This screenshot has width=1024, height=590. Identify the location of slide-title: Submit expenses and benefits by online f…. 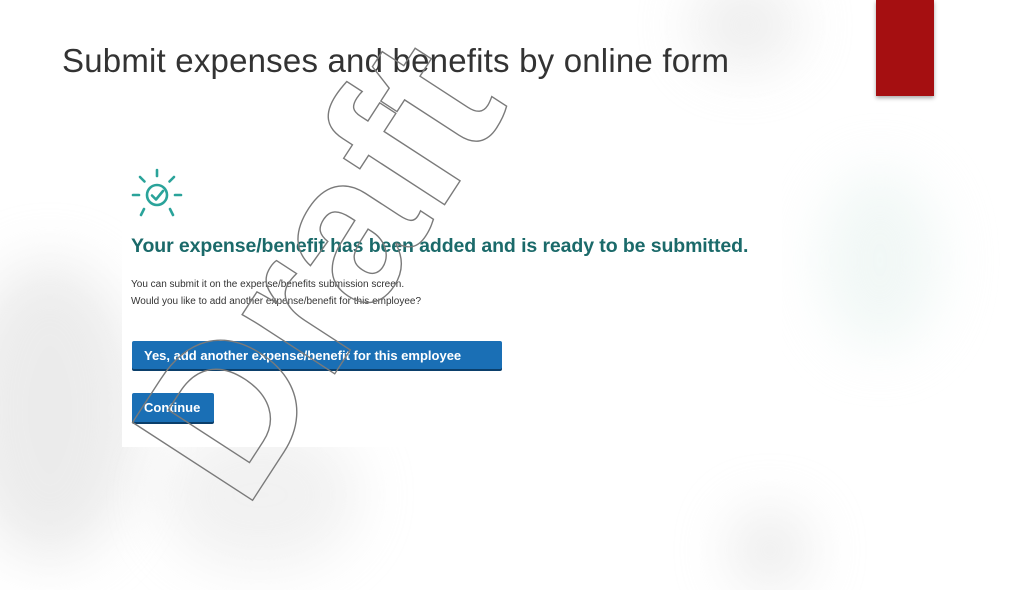
(396, 60).